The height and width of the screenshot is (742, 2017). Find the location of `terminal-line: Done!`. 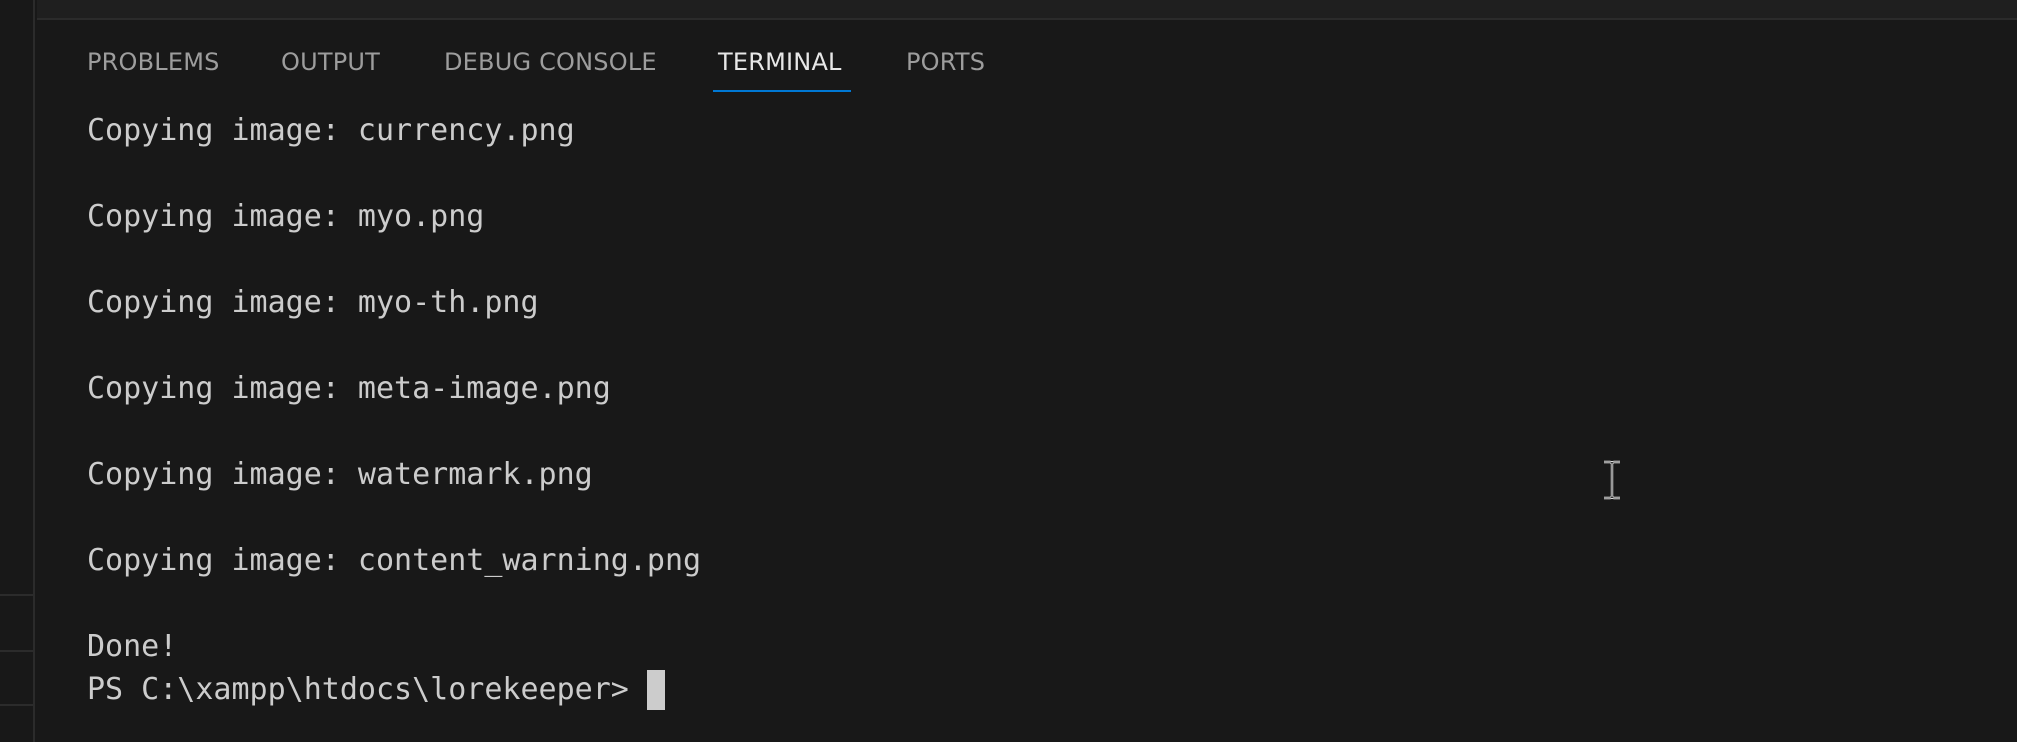

terminal-line: Done! is located at coordinates (132, 646).